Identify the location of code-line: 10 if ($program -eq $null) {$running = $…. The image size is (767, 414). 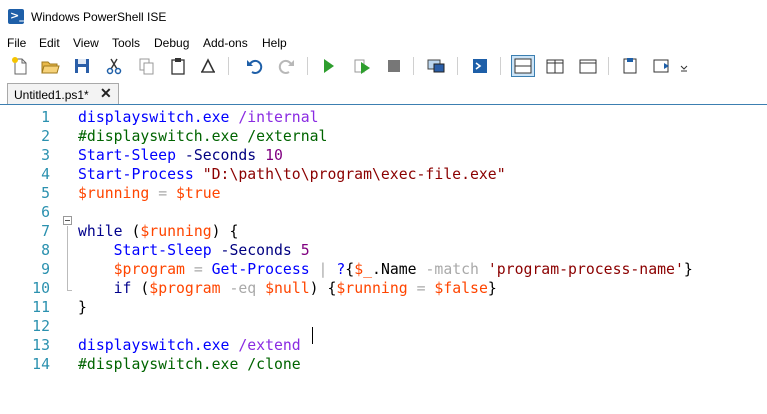
(383, 288).